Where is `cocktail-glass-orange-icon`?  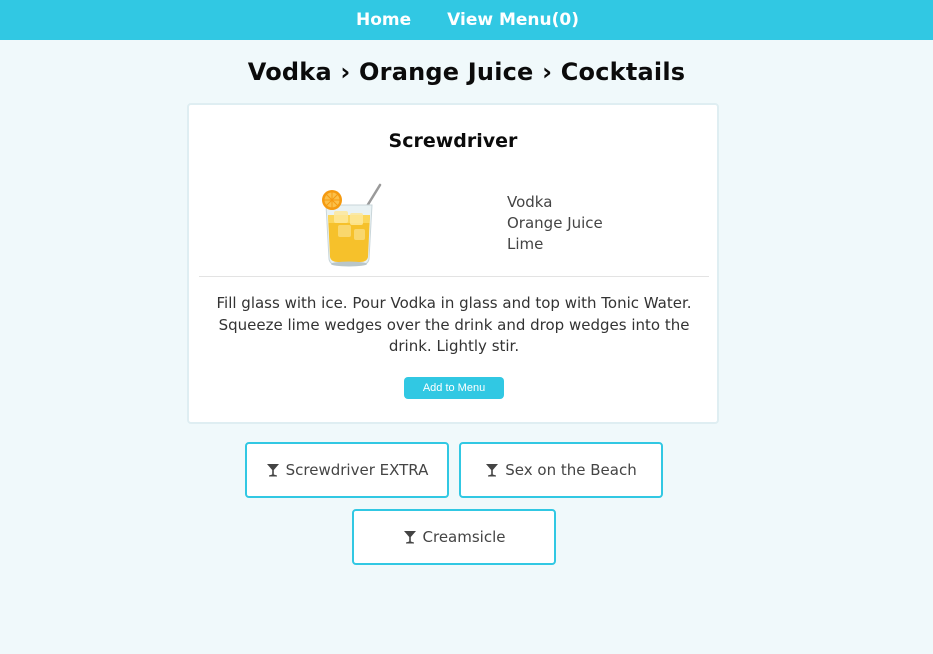 cocktail-glass-orange-icon is located at coordinates (352, 225).